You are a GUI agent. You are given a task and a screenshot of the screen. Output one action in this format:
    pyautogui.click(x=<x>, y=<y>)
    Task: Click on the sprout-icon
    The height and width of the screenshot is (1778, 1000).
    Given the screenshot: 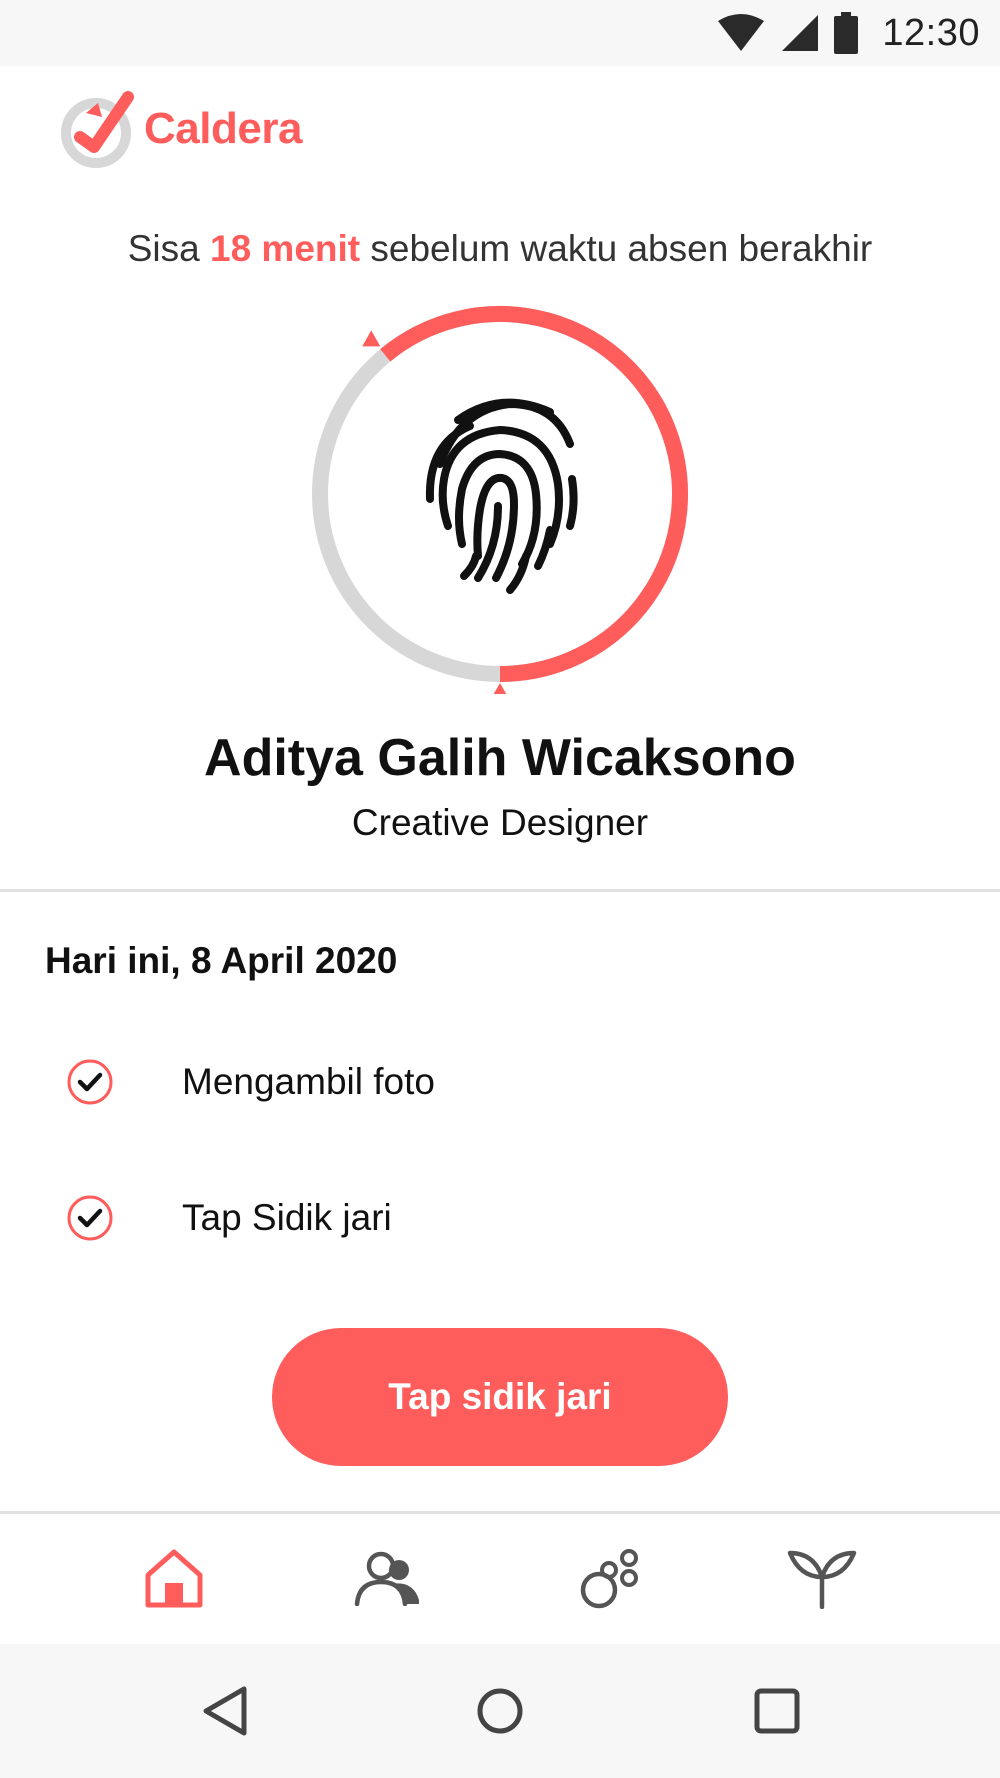 What is the action you would take?
    pyautogui.click(x=822, y=1579)
    